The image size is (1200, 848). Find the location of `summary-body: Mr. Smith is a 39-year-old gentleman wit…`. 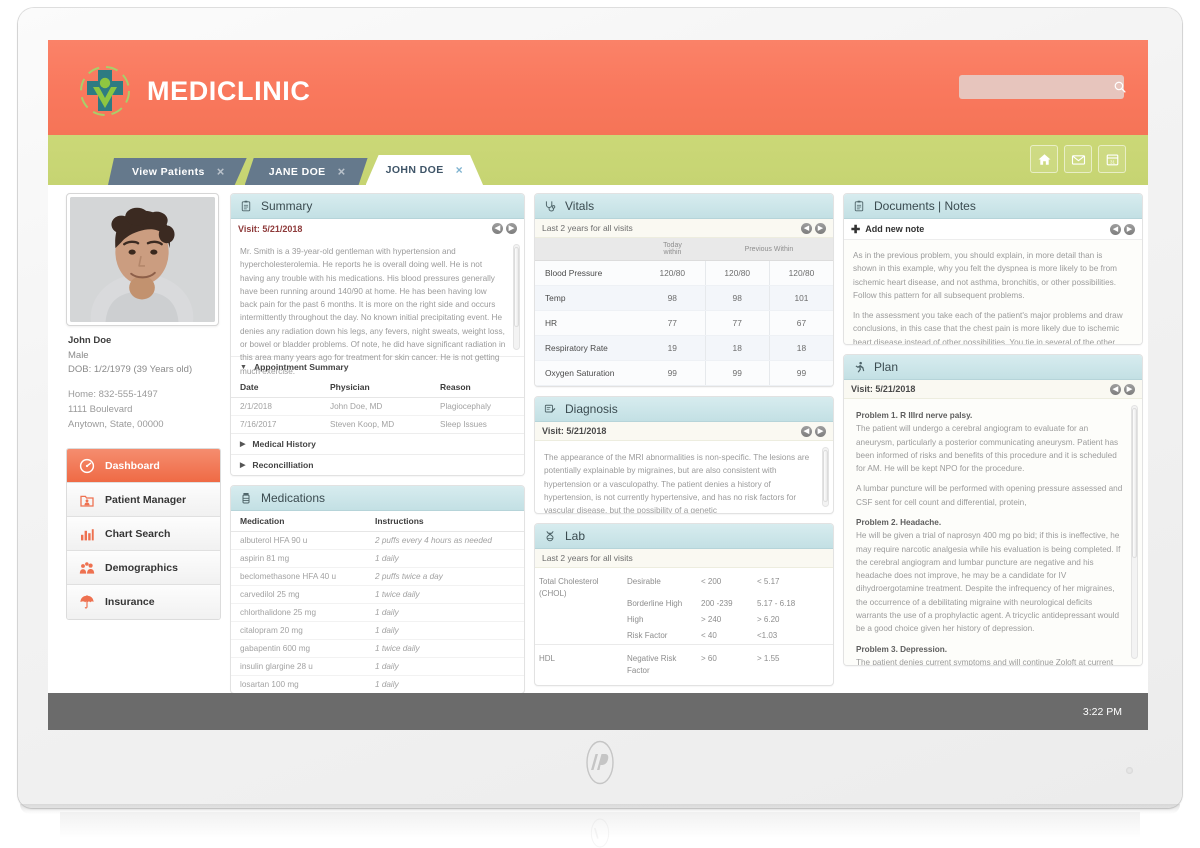

summary-body: Mr. Smith is a 39-year-old gentleman wit… is located at coordinates (377, 307).